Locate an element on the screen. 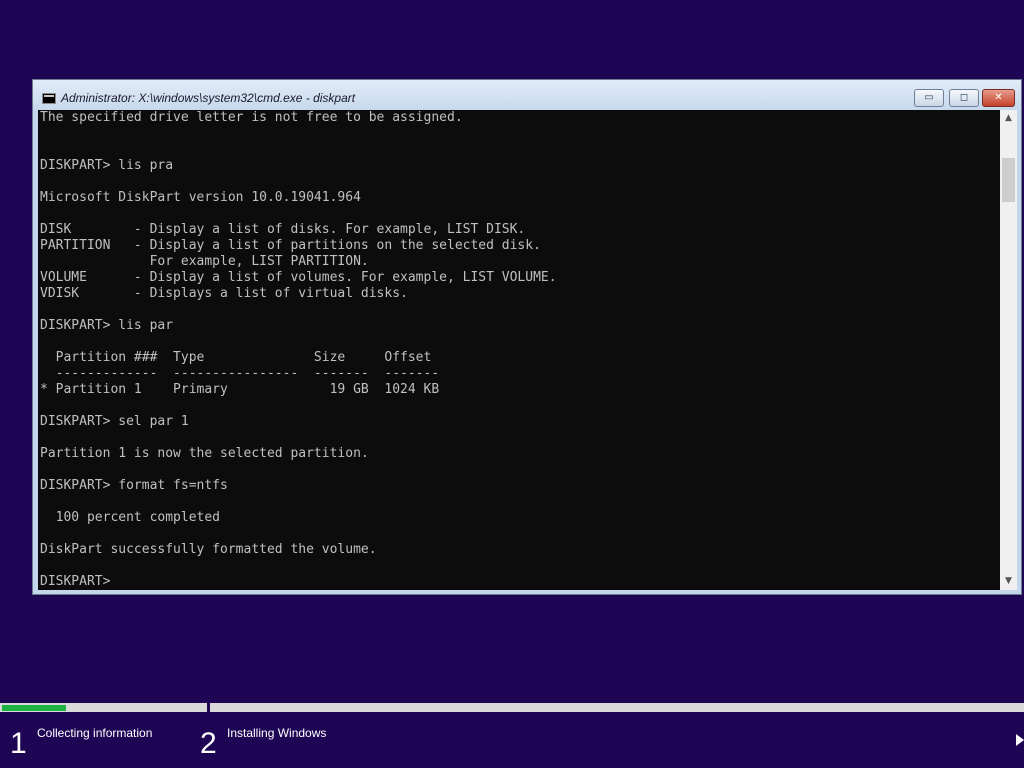 Image resolution: width=1024 pixels, height=768 pixels. scroll-thumb is located at coordinates (1008, 180).